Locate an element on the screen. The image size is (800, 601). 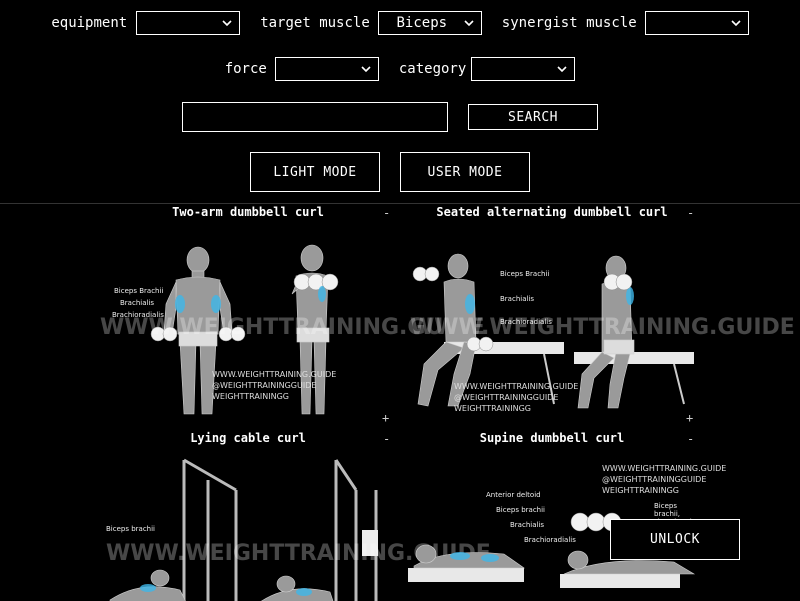
search-input is located at coordinates (315, 117).